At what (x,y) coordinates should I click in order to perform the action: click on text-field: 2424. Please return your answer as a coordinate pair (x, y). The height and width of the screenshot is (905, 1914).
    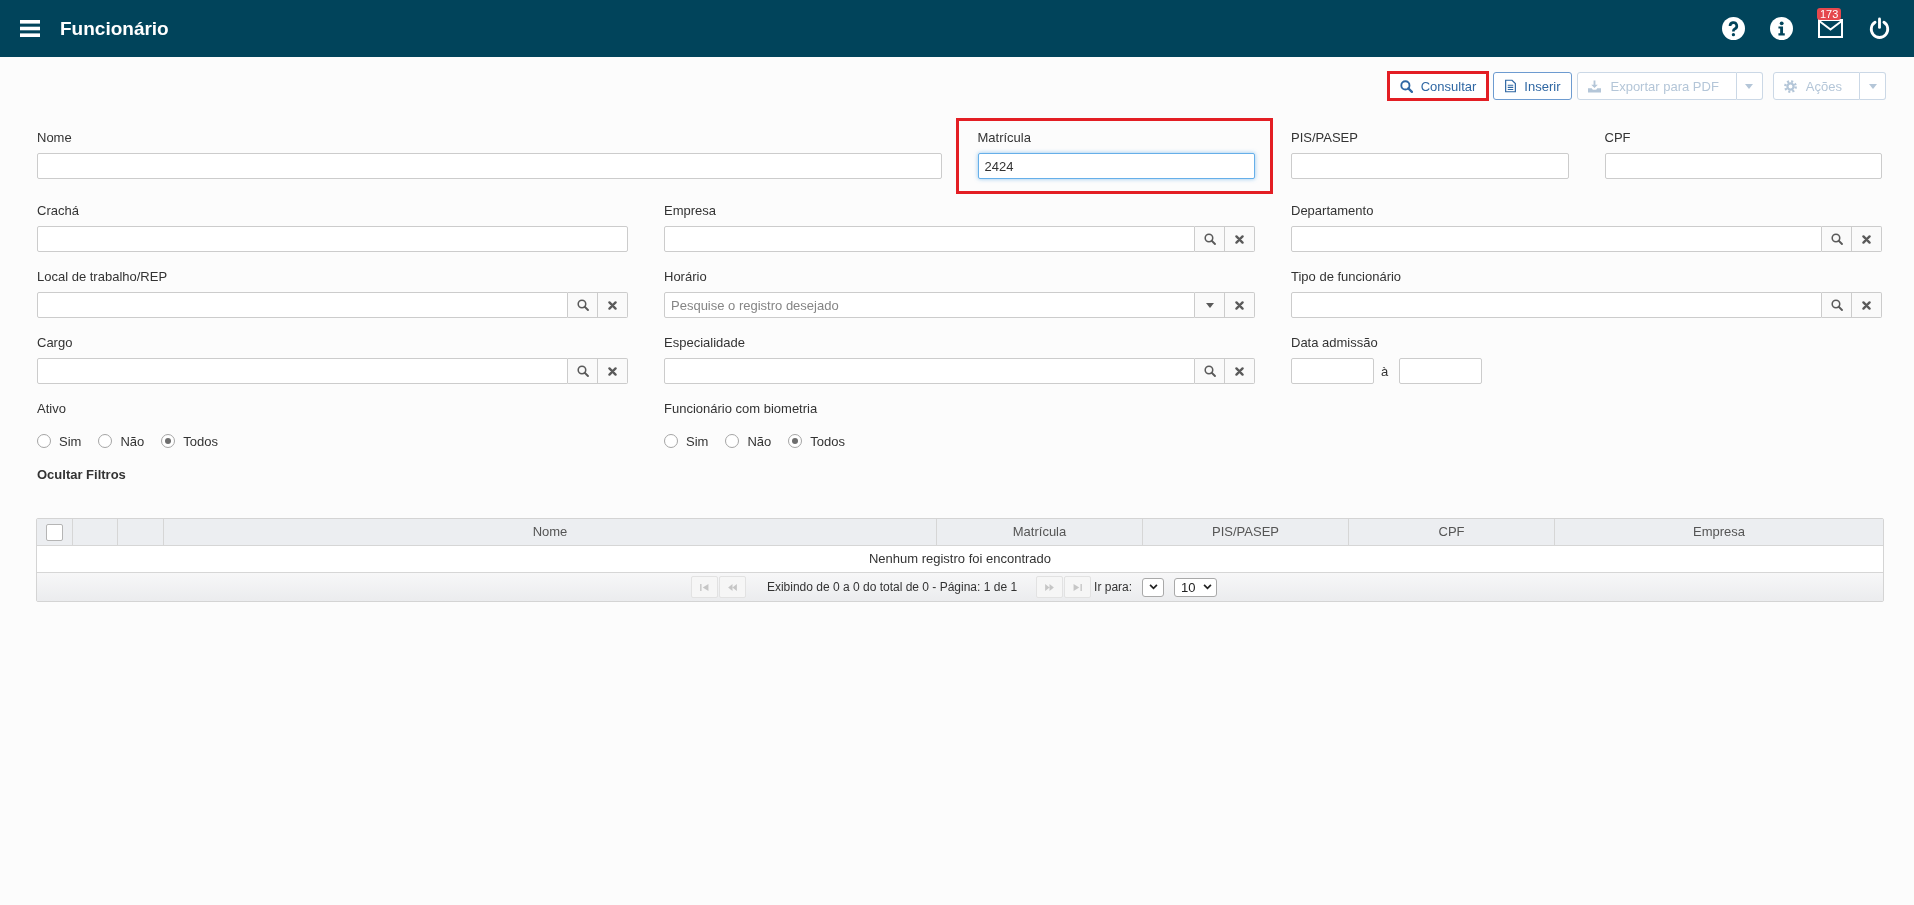
    Looking at the image, I should click on (1116, 166).